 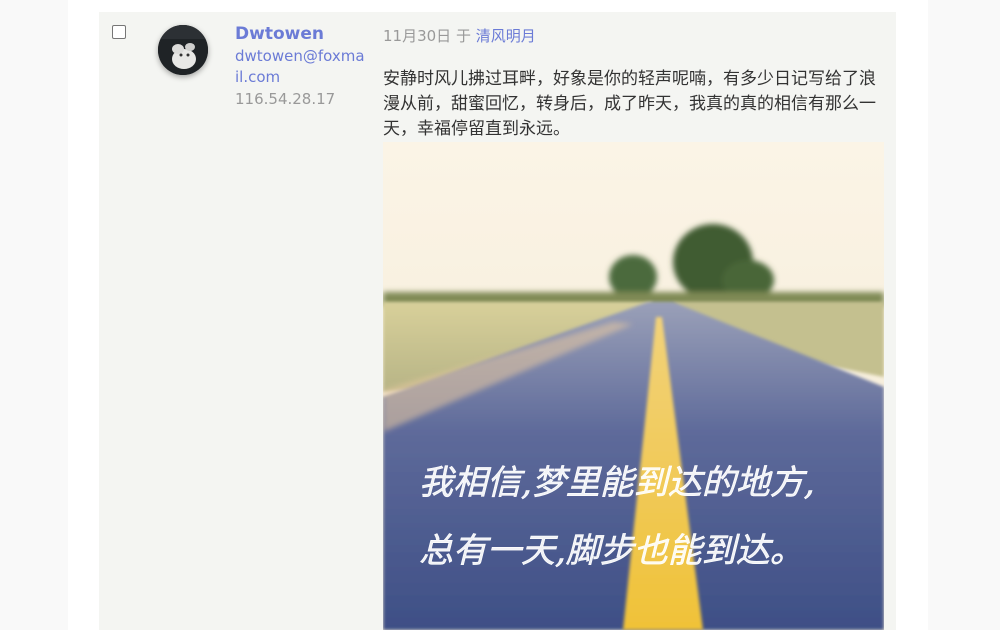 I want to click on cat-avatar-icon, so click(x=183, y=50).